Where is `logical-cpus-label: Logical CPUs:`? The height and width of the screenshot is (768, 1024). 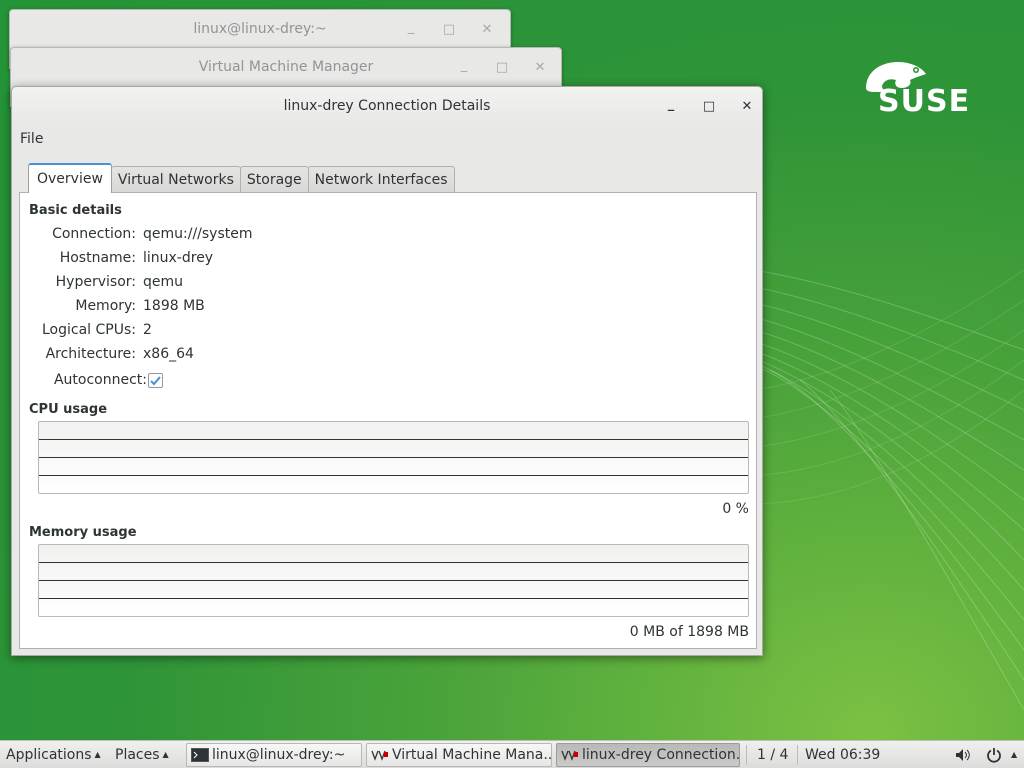 logical-cpus-label: Logical CPUs: is located at coordinates (89, 330).